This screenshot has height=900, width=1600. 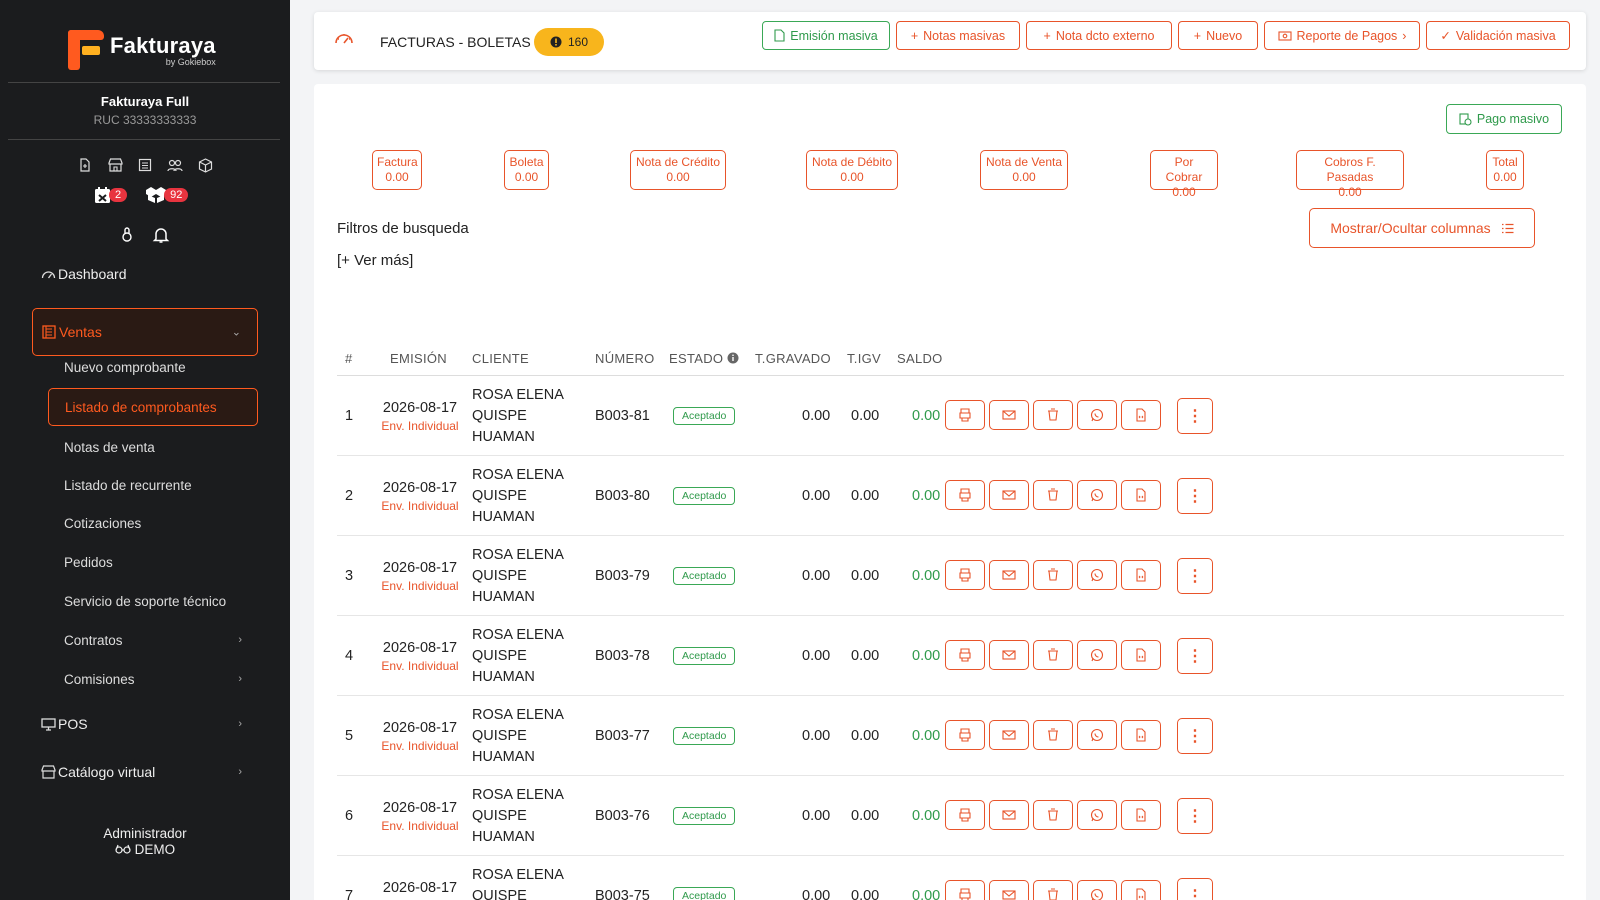 What do you see at coordinates (92, 274) in the screenshot?
I see `nav-dashboard-label: Dashboard` at bounding box center [92, 274].